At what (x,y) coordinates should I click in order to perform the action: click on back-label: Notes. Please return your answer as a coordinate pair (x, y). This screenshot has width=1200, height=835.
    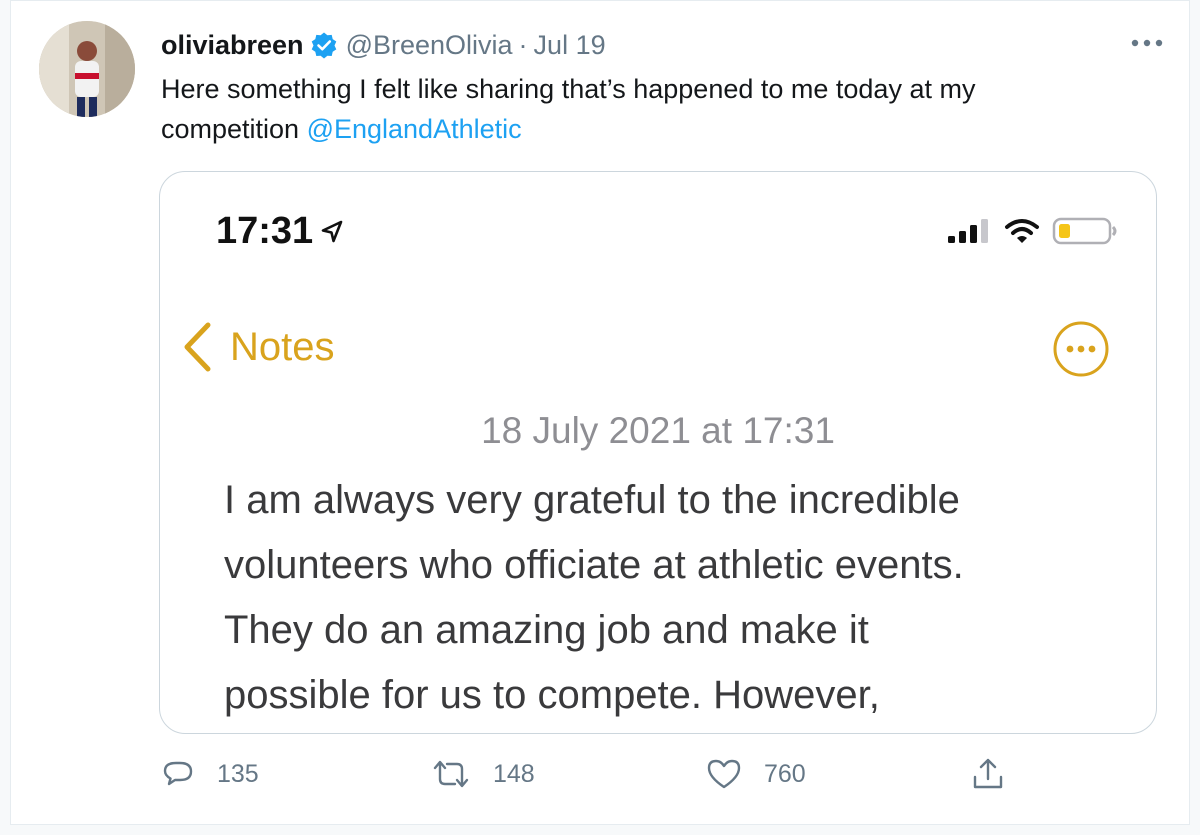
    Looking at the image, I should click on (282, 346).